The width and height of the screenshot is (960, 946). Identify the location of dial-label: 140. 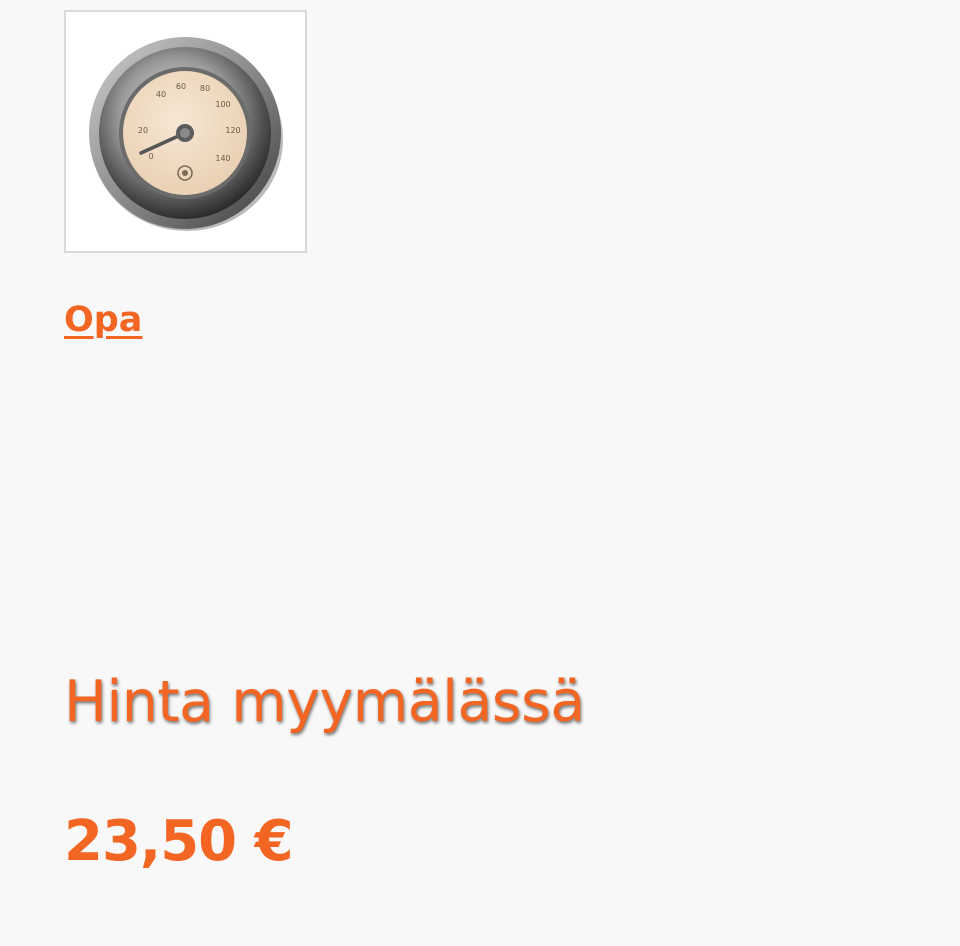
(222, 158).